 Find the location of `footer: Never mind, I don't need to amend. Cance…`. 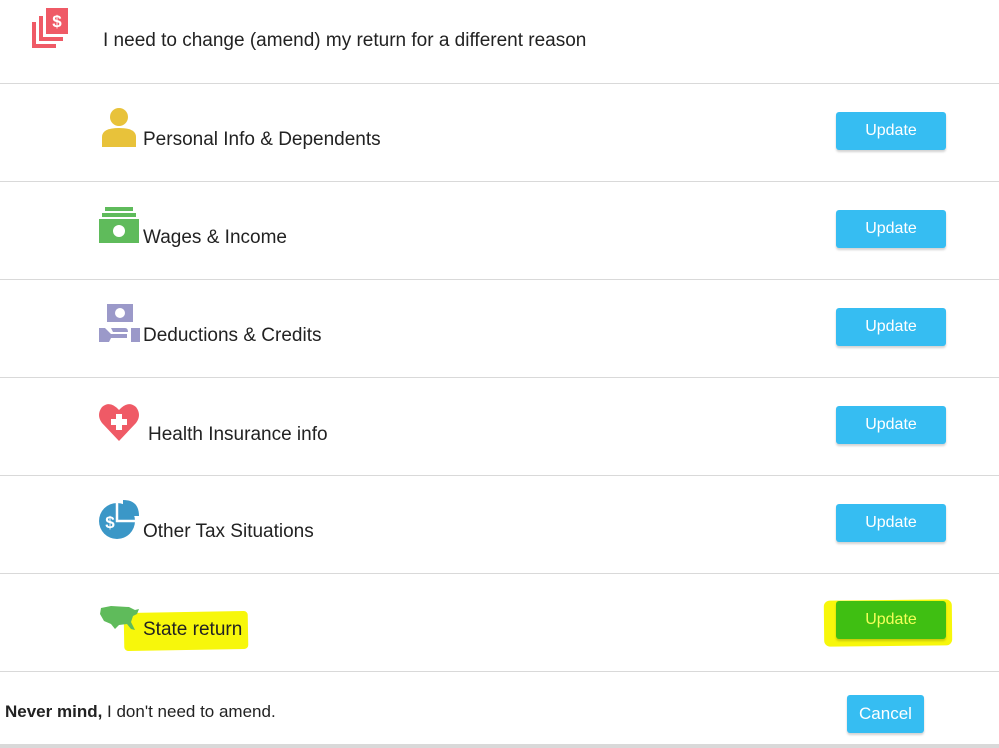

footer: Never mind, I don't need to amend. Cance… is located at coordinates (499, 710).